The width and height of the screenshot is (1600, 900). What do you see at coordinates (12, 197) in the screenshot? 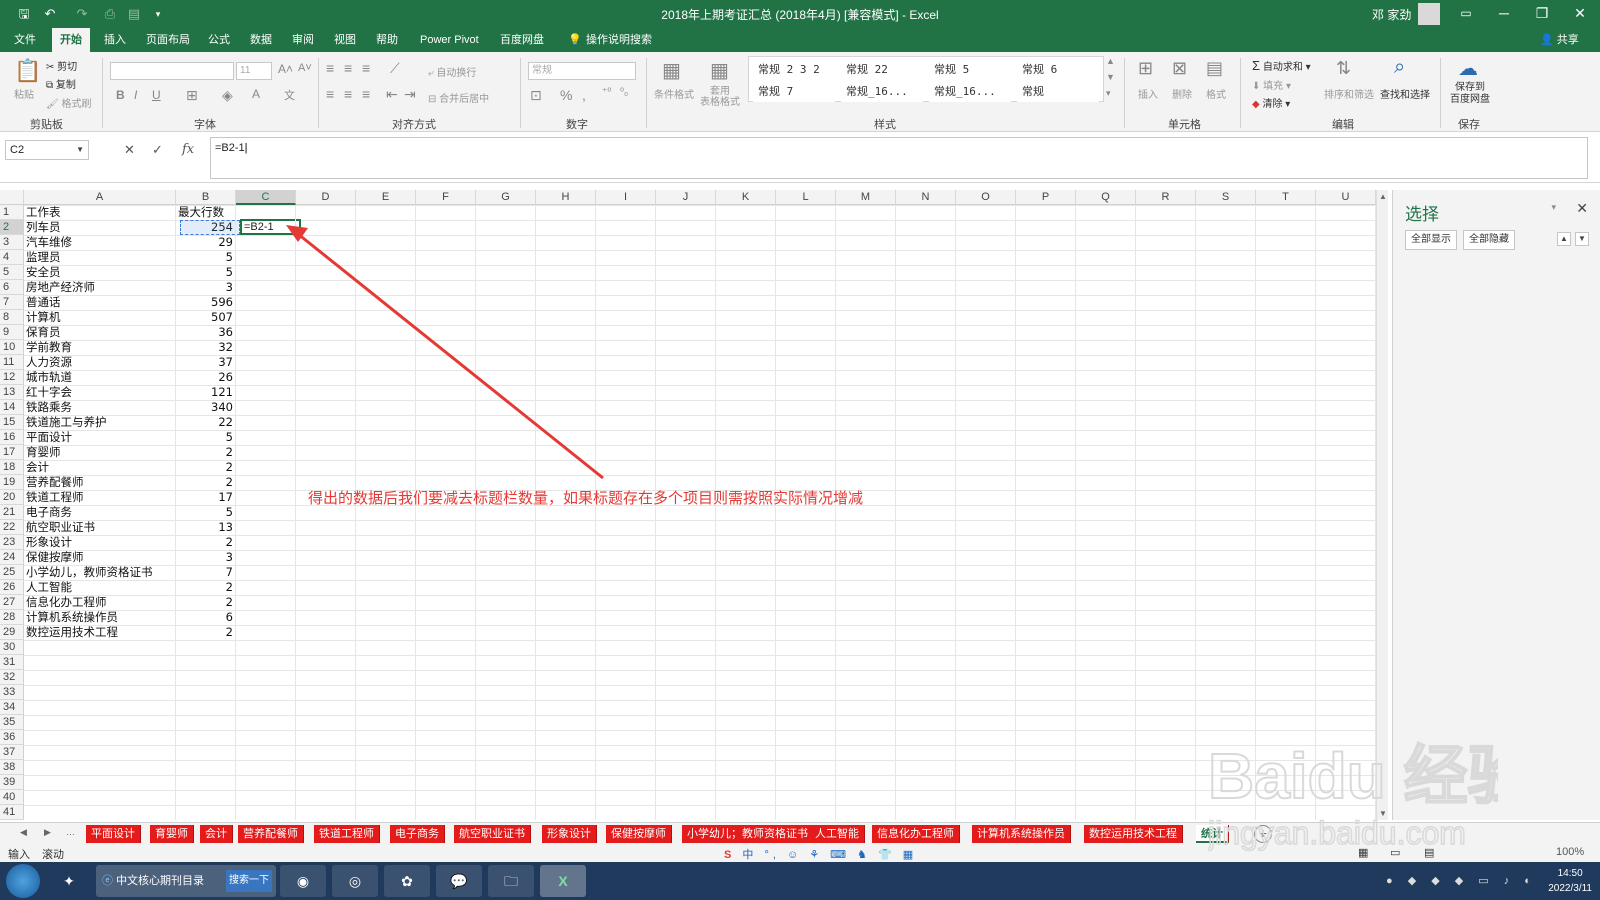
I see `select-all-corner` at bounding box center [12, 197].